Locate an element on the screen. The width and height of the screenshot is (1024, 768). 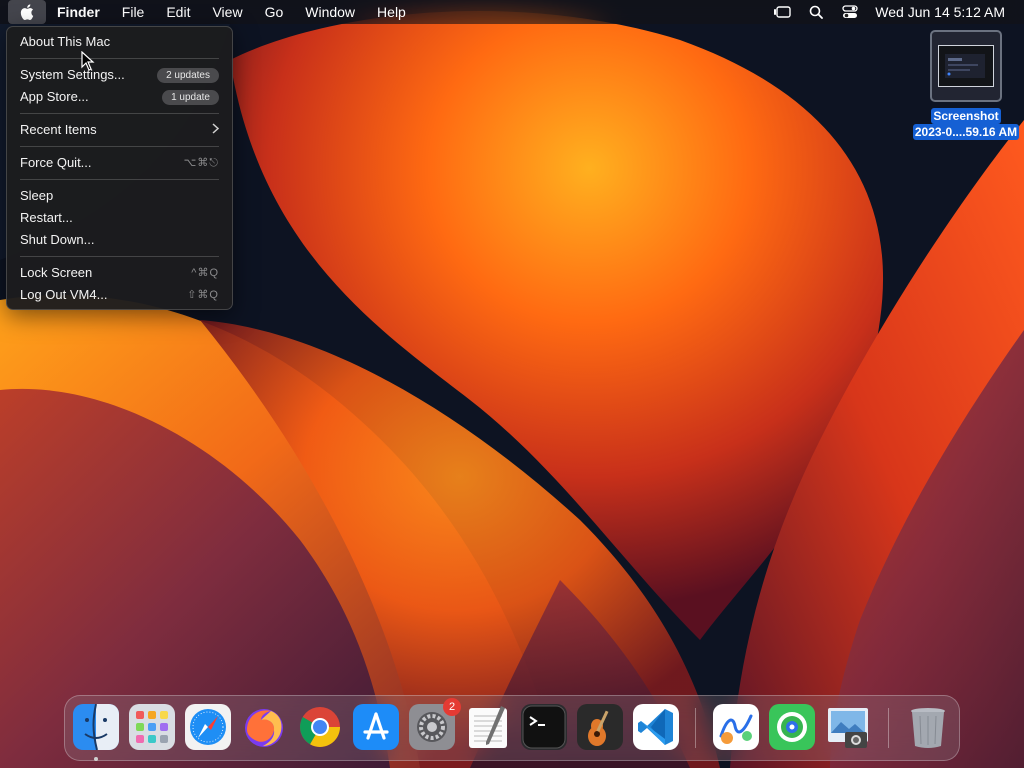
running-indicator is located at coordinates (96, 759).